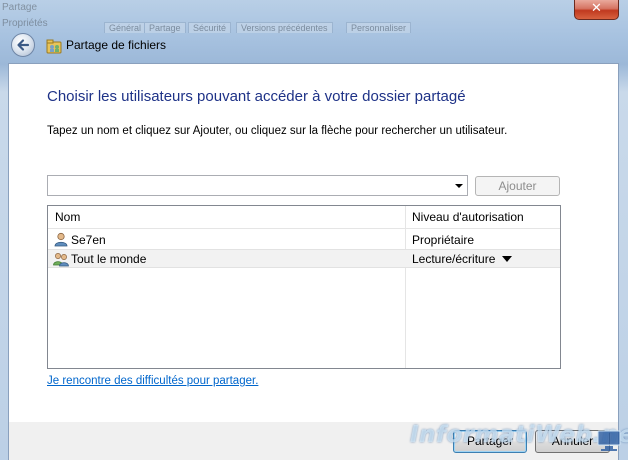  Describe the element at coordinates (459, 186) in the screenshot. I see `dropdown-arrow-icon` at that location.